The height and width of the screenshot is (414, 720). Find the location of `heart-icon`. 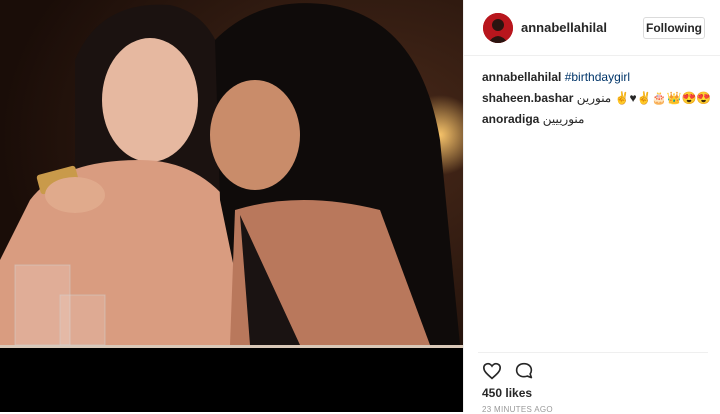

heart-icon is located at coordinates (492, 373).